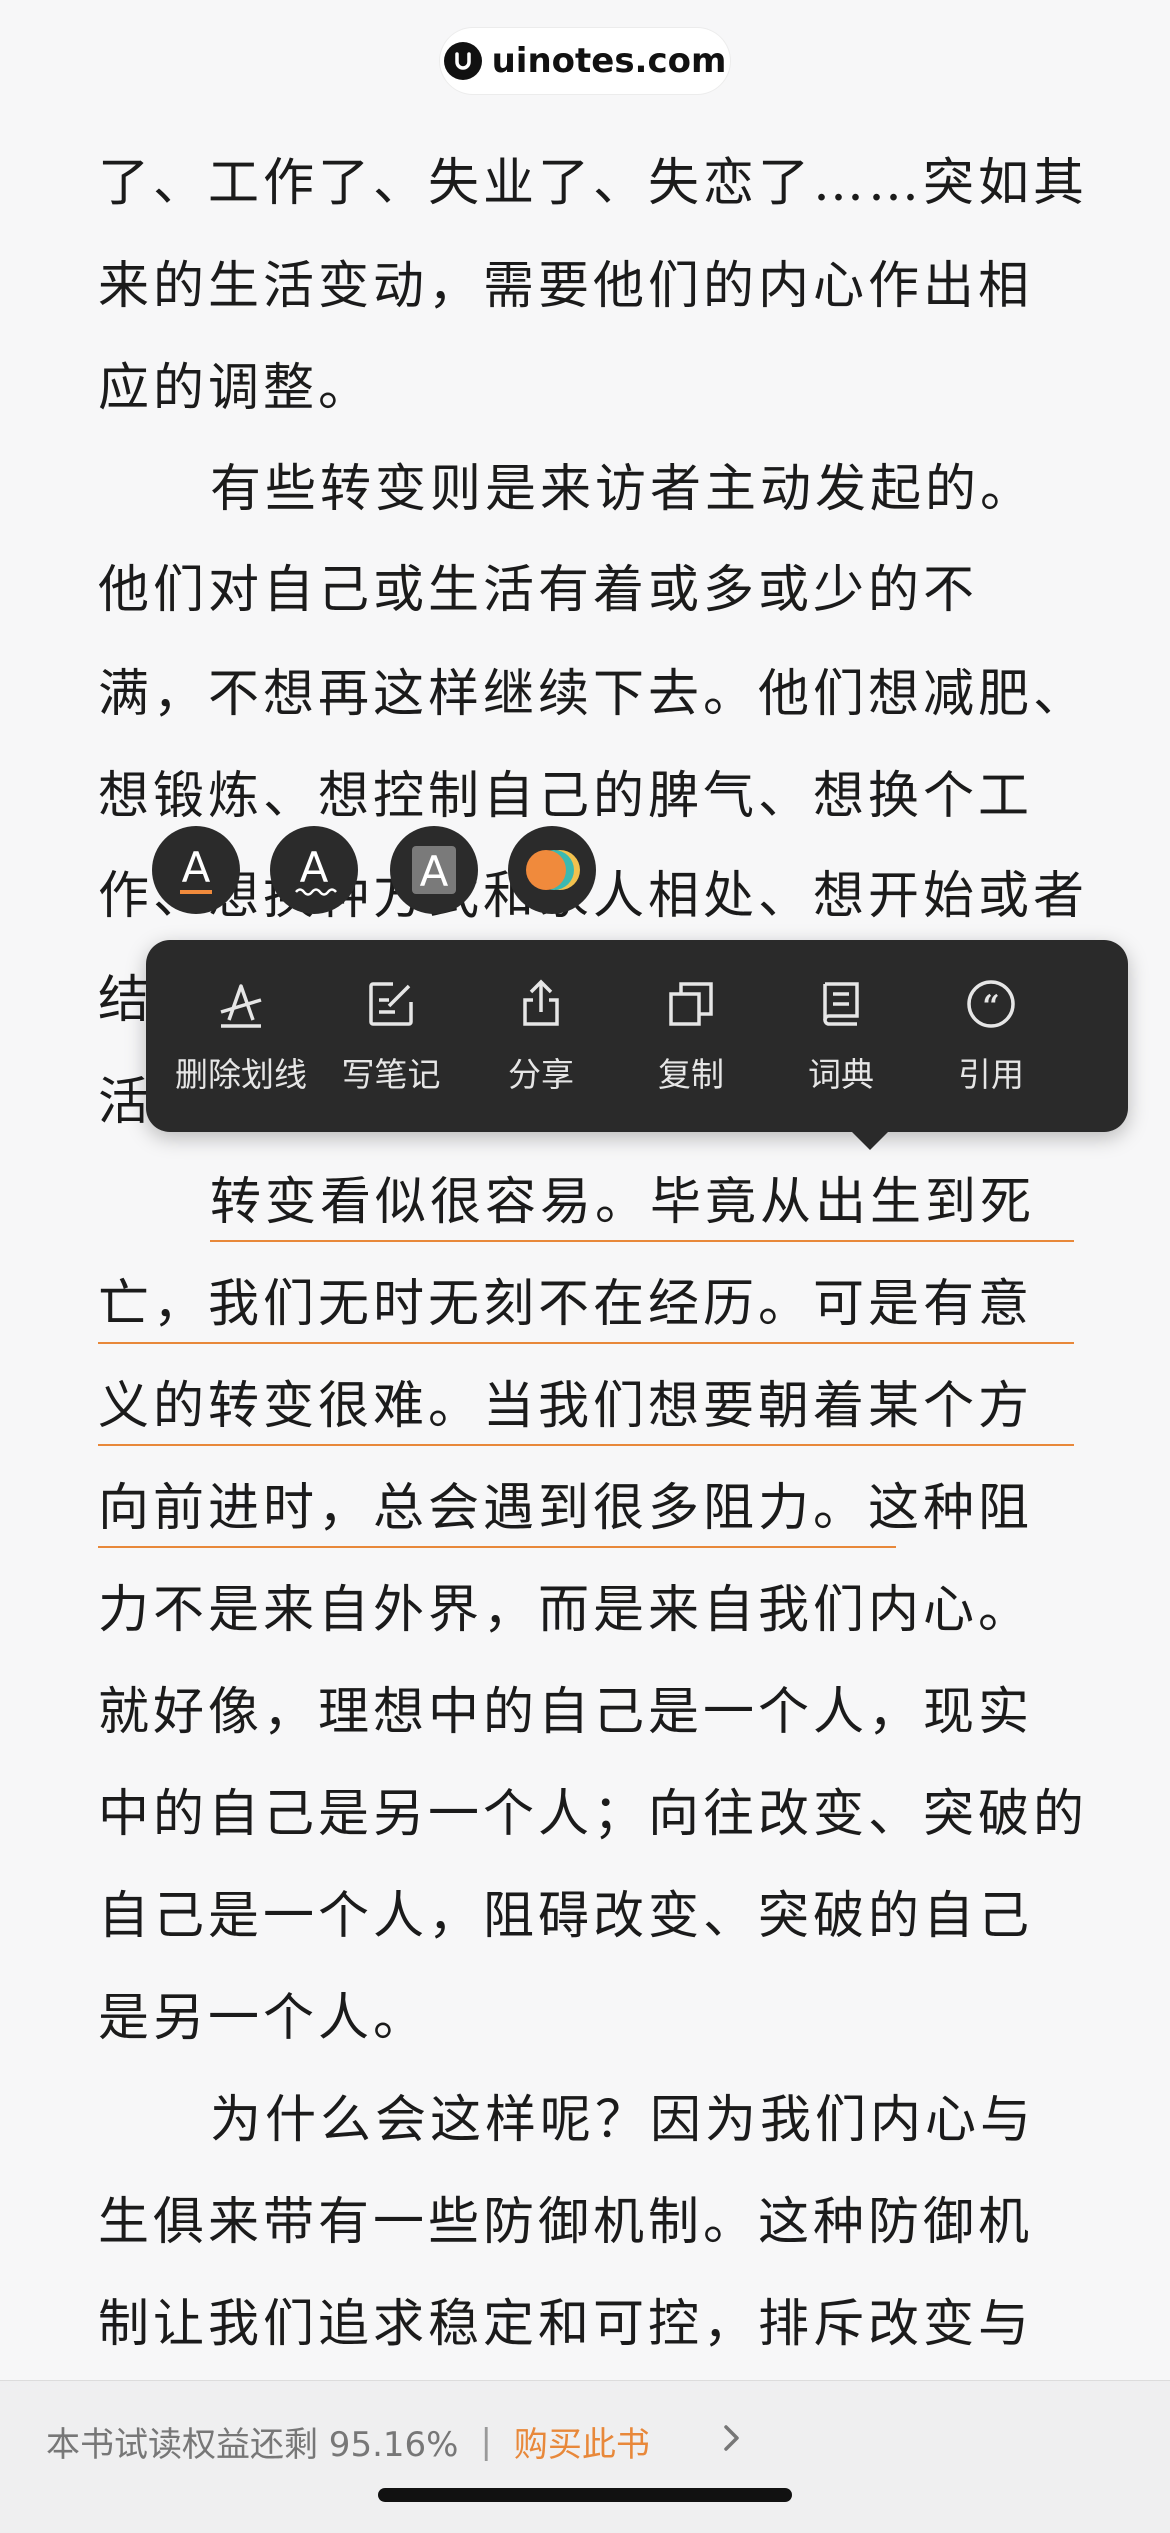  I want to click on write-note-button: 写笔记, so click(391, 1036).